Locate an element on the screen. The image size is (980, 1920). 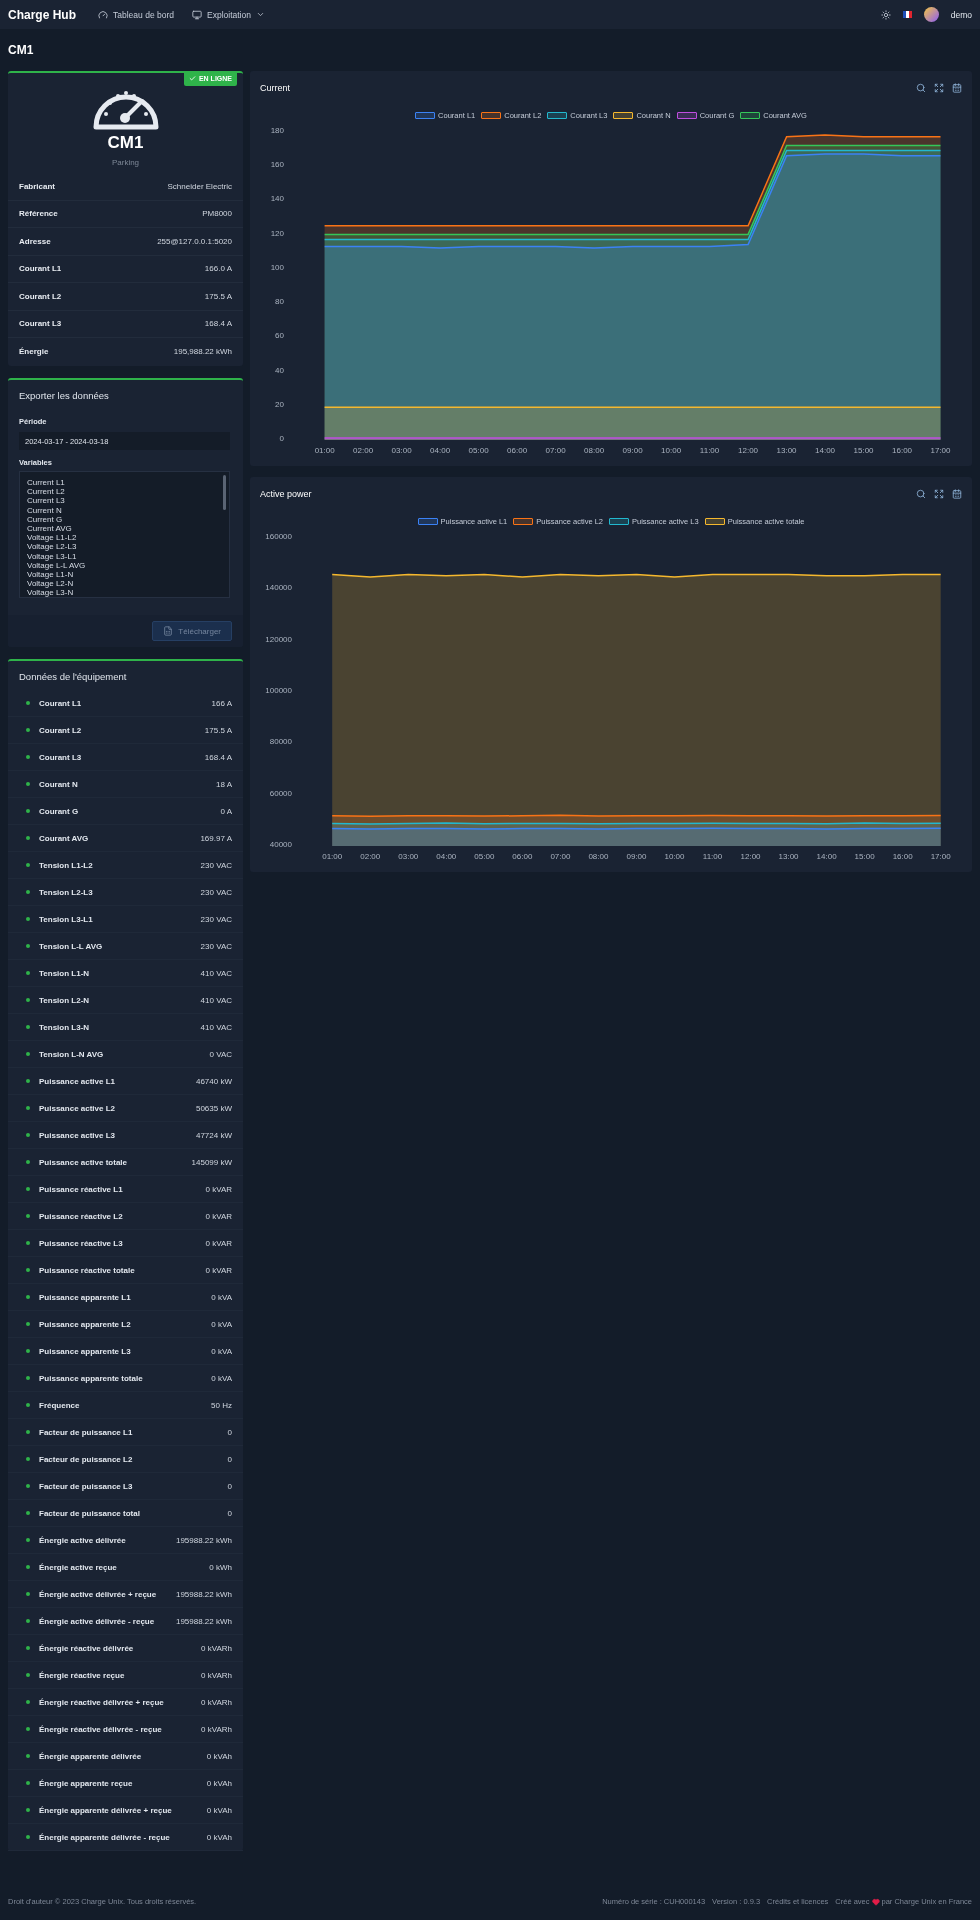
card-title: Données de l'équipement is located at coordinates (73, 677).